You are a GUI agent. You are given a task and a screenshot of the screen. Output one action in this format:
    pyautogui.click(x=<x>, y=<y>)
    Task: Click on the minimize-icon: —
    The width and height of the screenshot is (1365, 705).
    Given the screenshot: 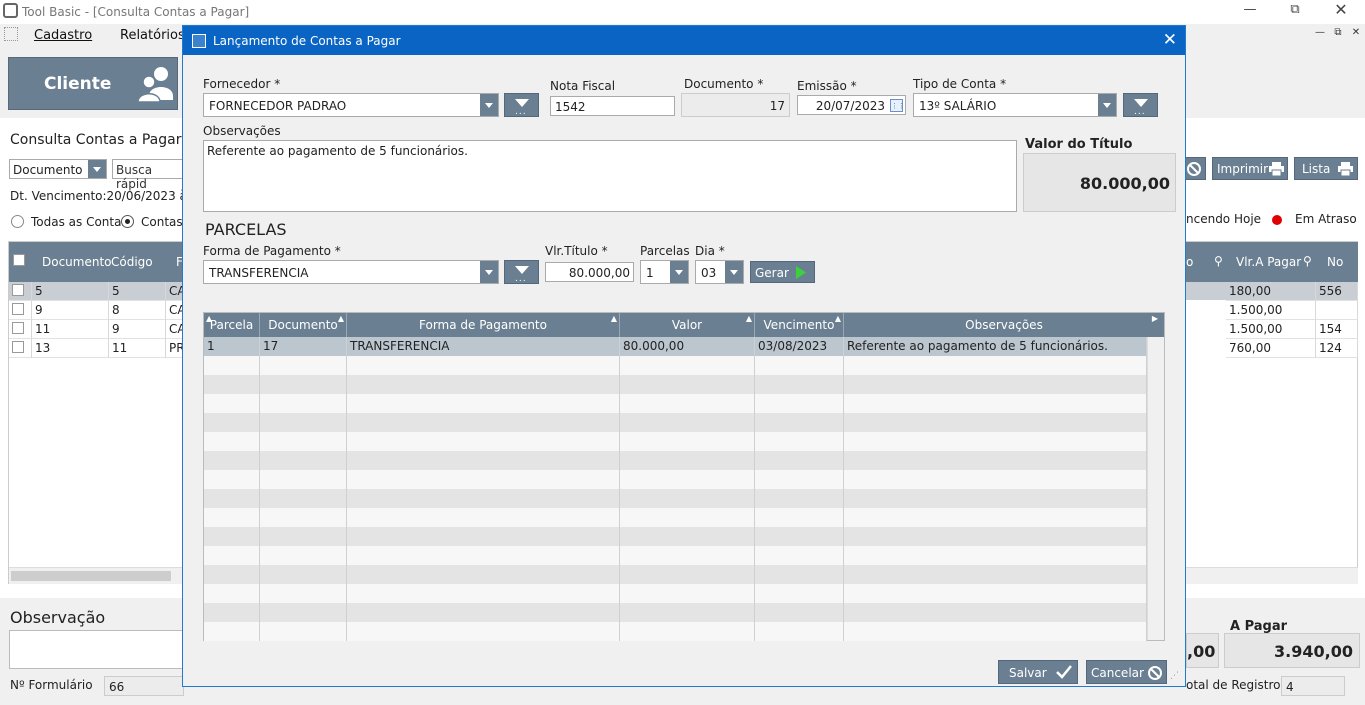 What is the action you would take?
    pyautogui.click(x=1250, y=9)
    